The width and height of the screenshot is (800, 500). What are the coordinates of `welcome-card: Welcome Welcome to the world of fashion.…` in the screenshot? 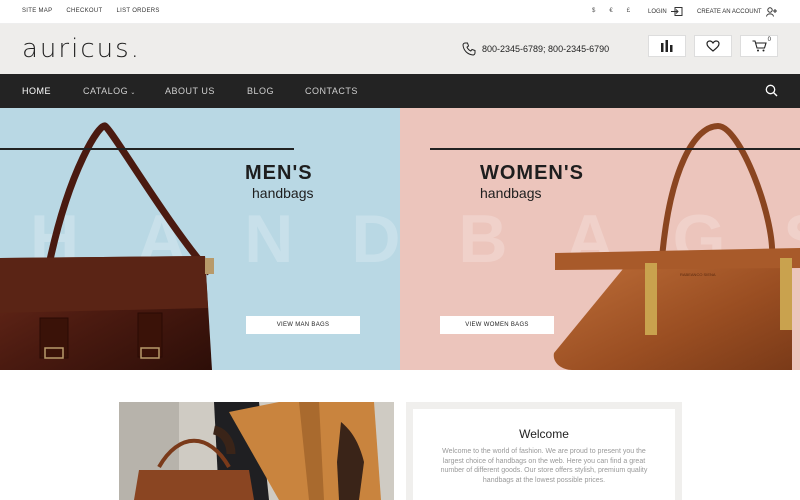 It's located at (544, 451).